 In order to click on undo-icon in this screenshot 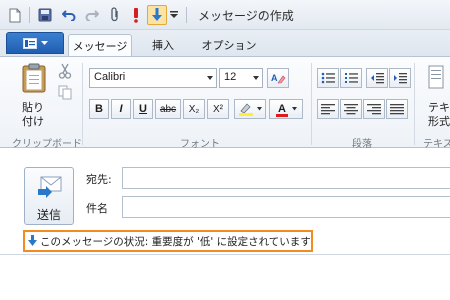, I will do `click(69, 15)`.